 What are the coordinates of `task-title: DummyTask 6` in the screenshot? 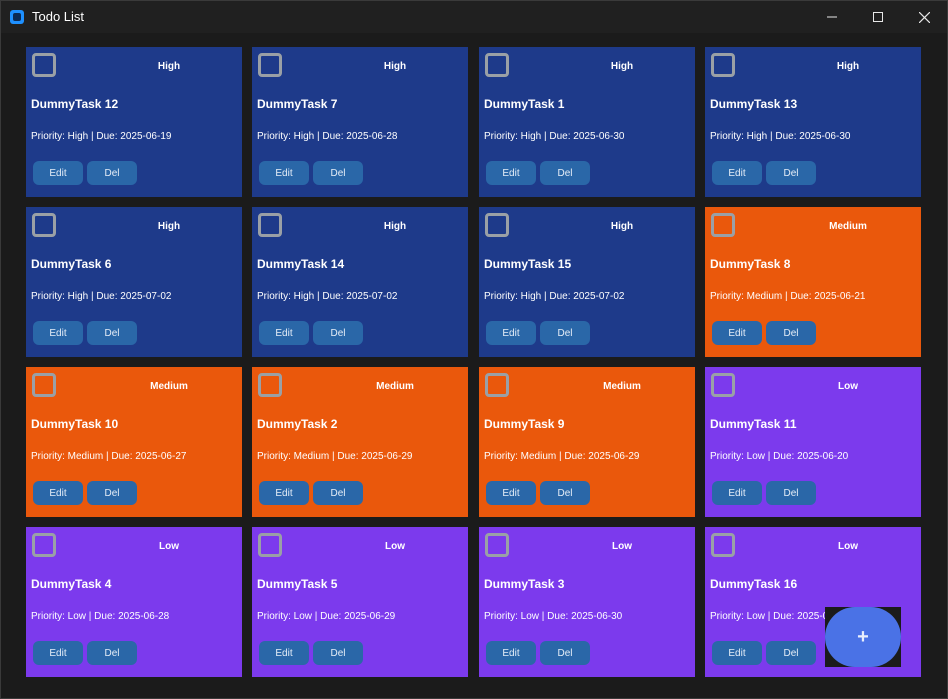 It's located at (71, 264).